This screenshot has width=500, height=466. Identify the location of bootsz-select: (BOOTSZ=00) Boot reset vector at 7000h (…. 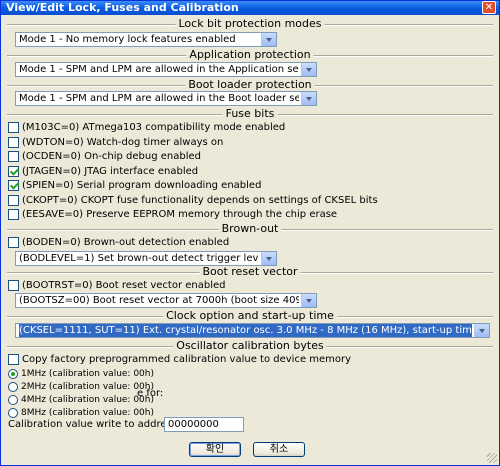
(166, 300).